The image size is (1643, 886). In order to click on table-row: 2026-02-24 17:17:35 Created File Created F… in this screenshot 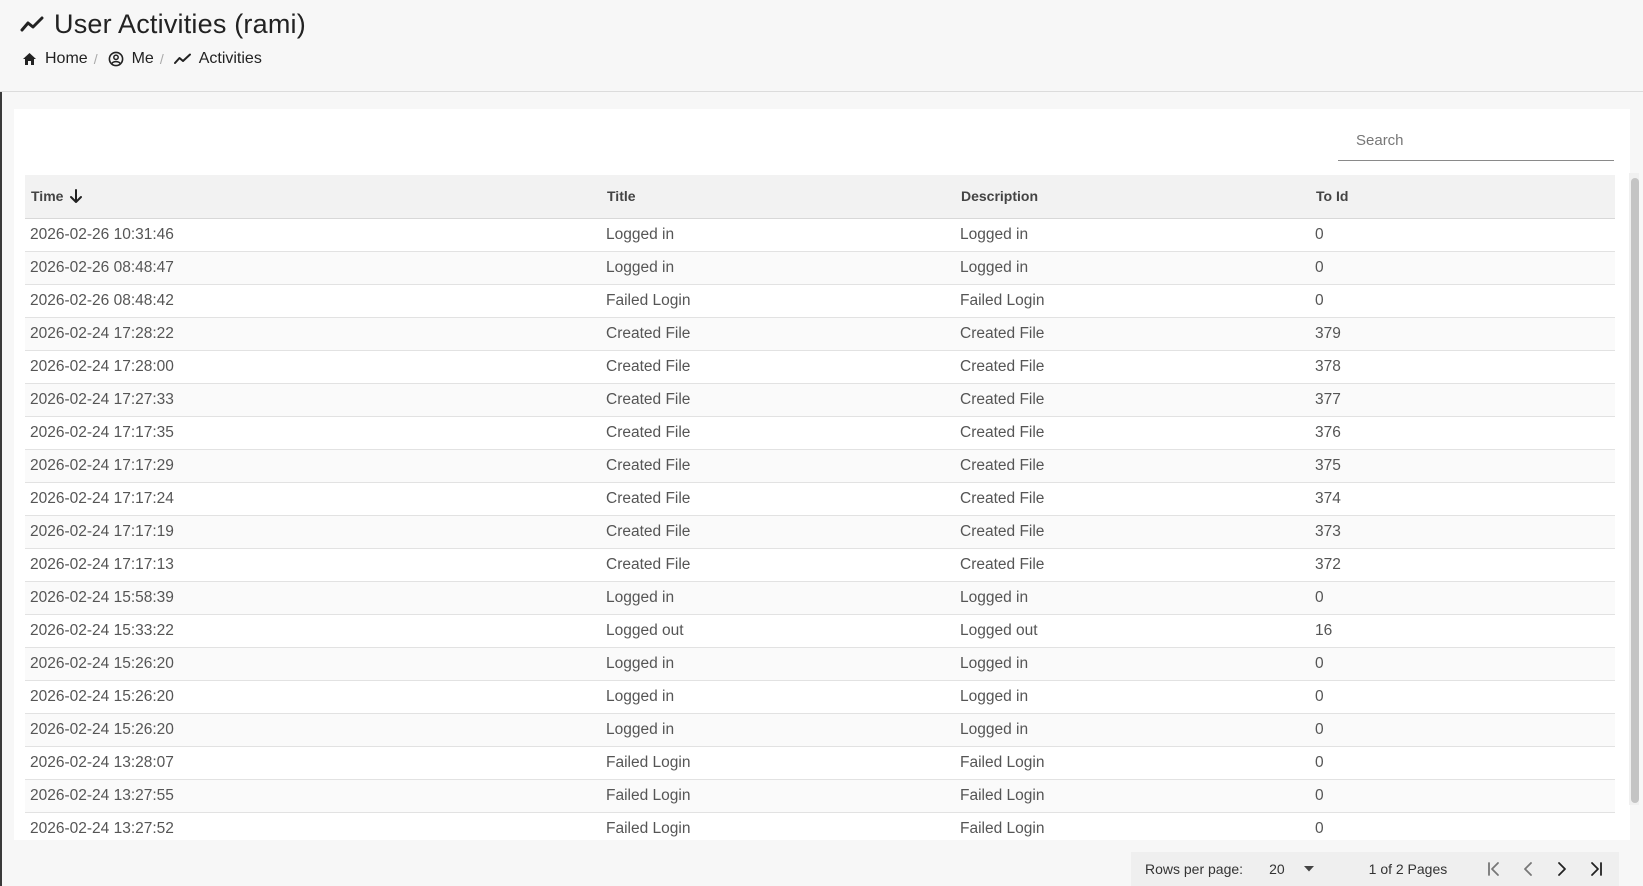, I will do `click(820, 433)`.